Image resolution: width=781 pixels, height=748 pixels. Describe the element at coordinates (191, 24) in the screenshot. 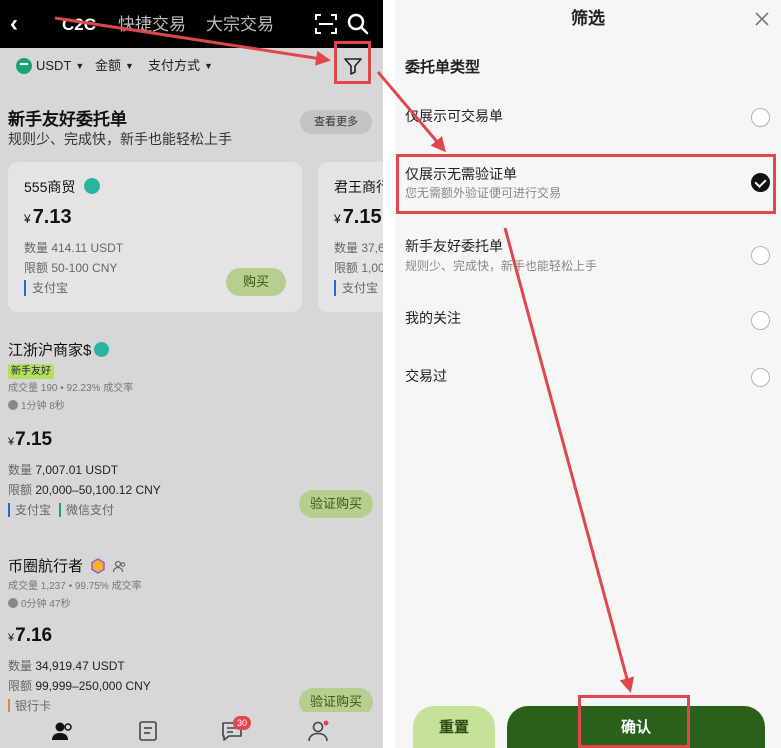

I see `top-bar: ‹ C2C 快捷交易 大宗交易` at that location.